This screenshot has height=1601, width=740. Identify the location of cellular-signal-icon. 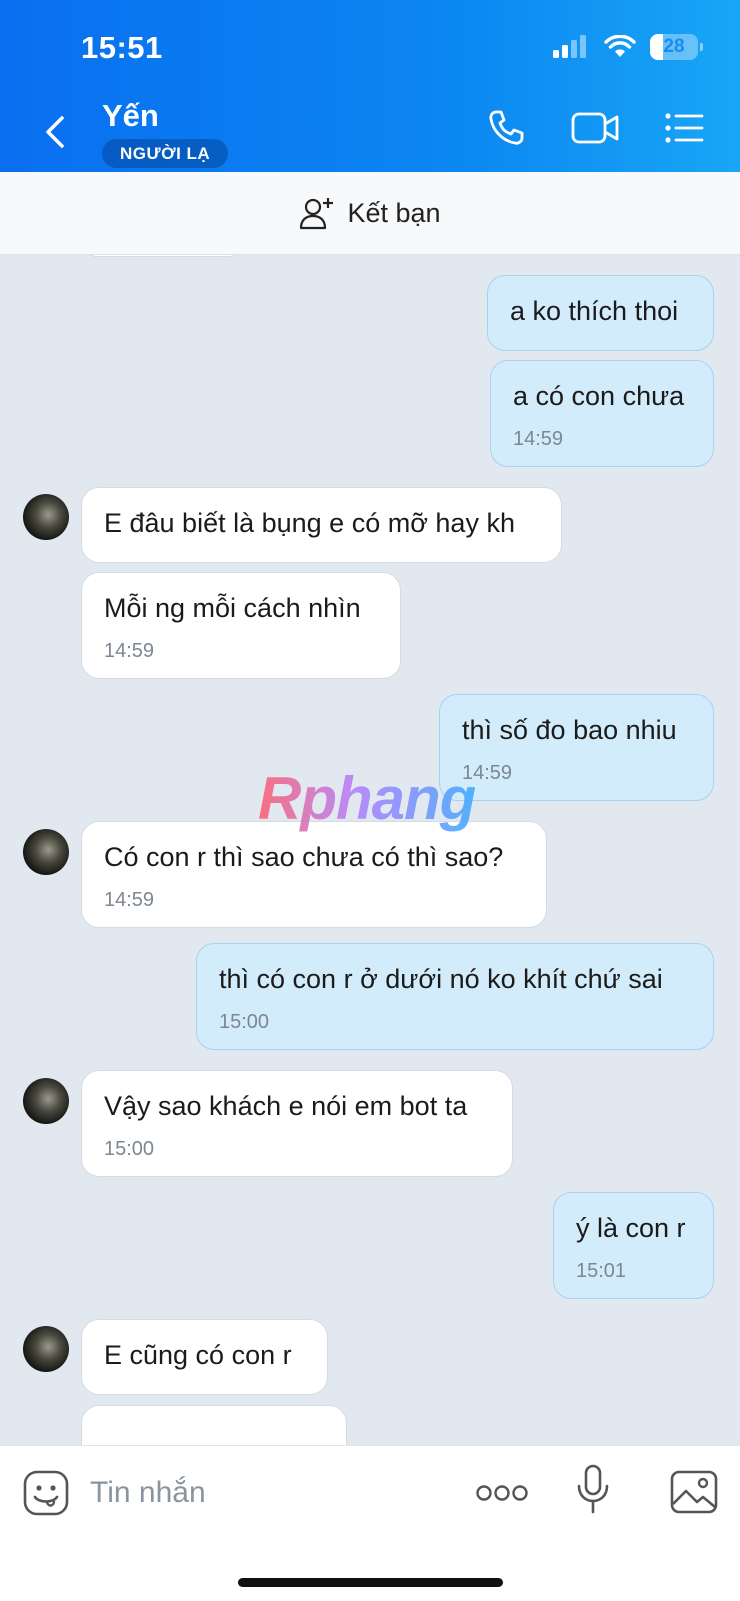
(569, 46).